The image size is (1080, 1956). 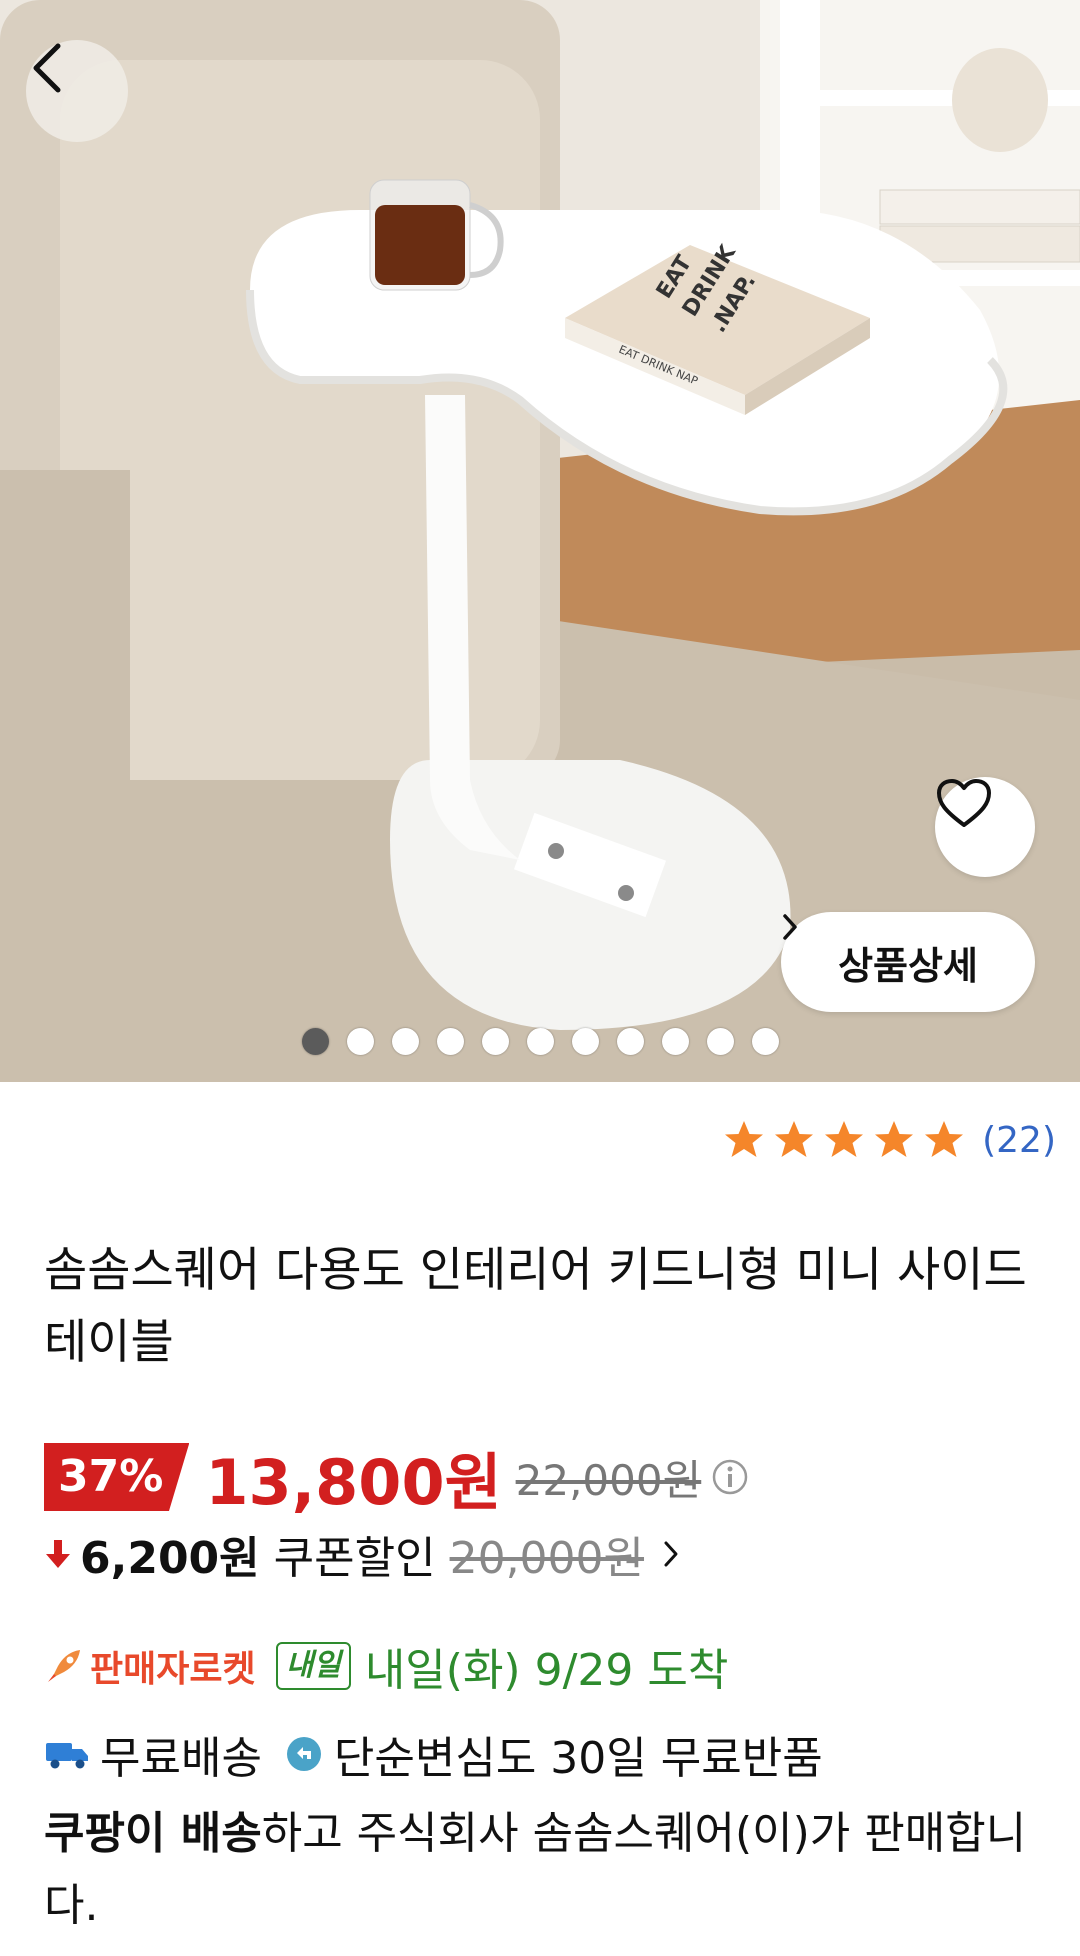 I want to click on heart-icon, so click(x=964, y=803).